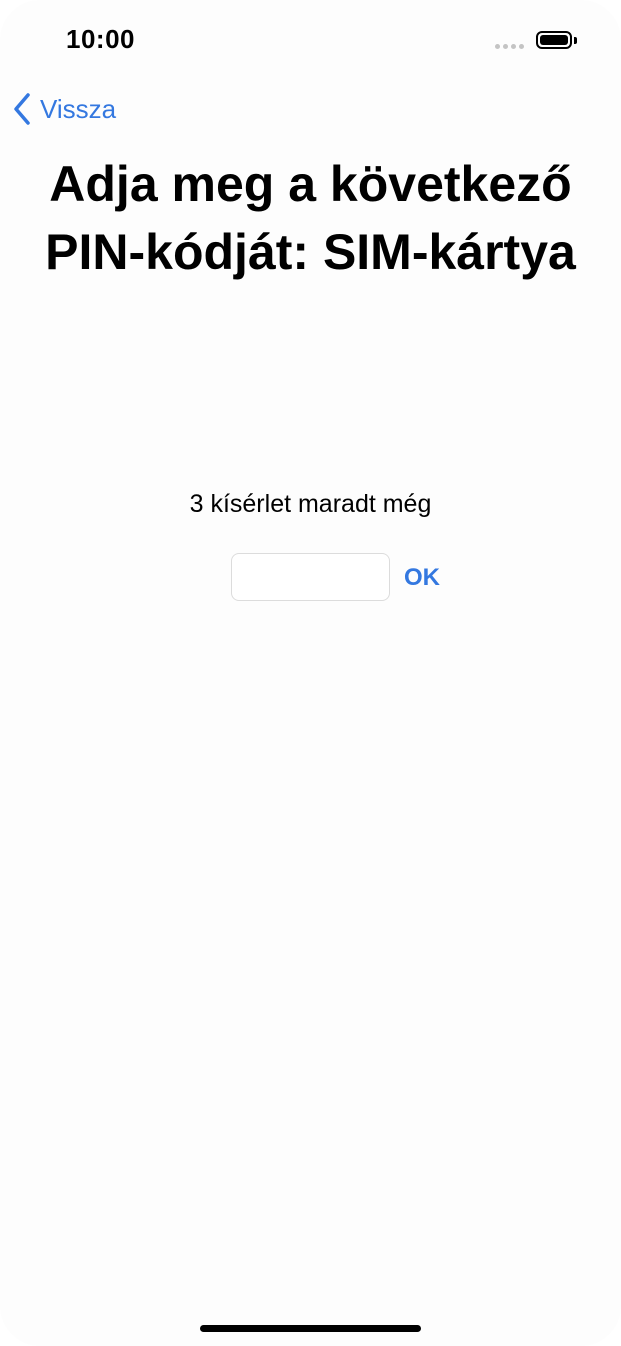  I want to click on back-label: Vissza, so click(78, 108).